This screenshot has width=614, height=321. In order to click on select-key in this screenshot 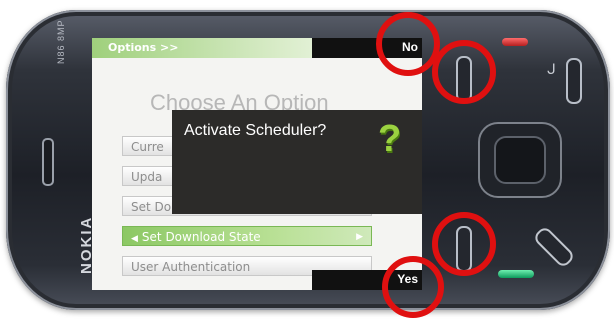, I will do `click(520, 160)`.